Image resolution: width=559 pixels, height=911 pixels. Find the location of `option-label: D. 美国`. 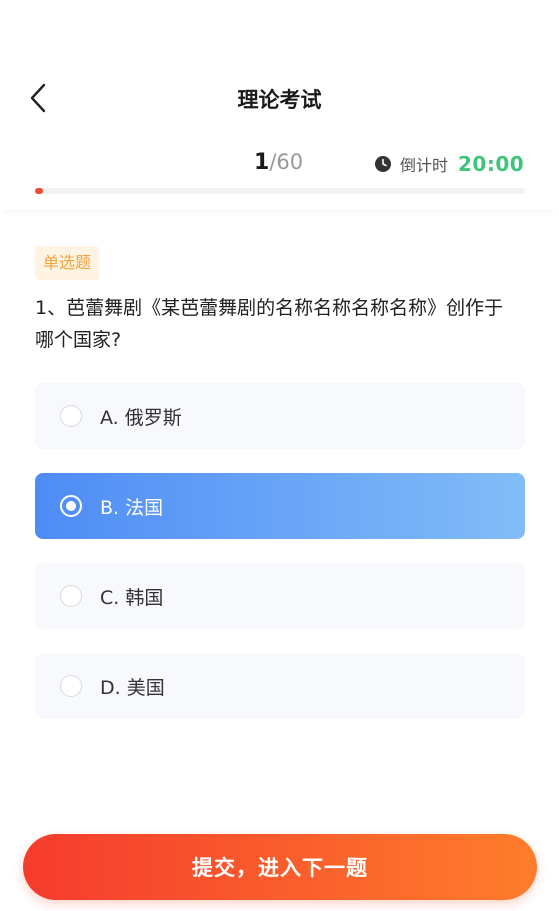

option-label: D. 美国 is located at coordinates (132, 687).